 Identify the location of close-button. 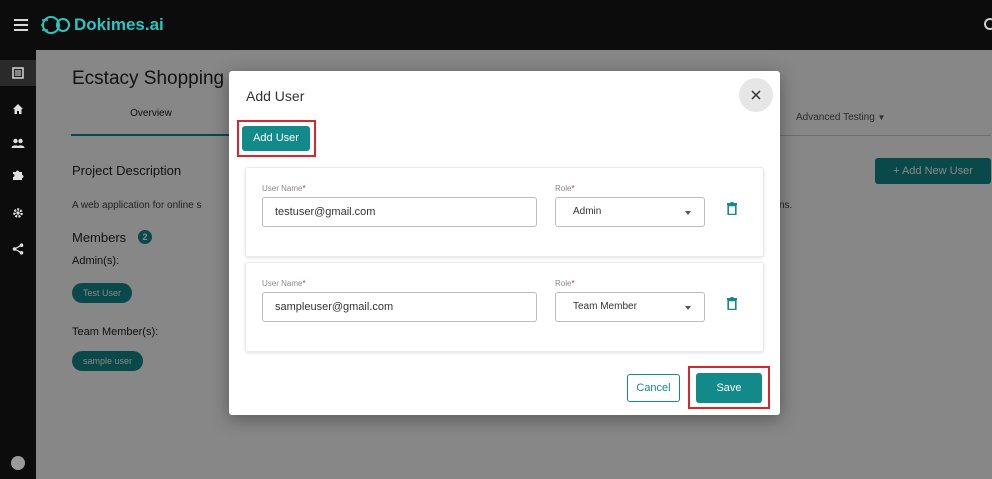
(756, 95).